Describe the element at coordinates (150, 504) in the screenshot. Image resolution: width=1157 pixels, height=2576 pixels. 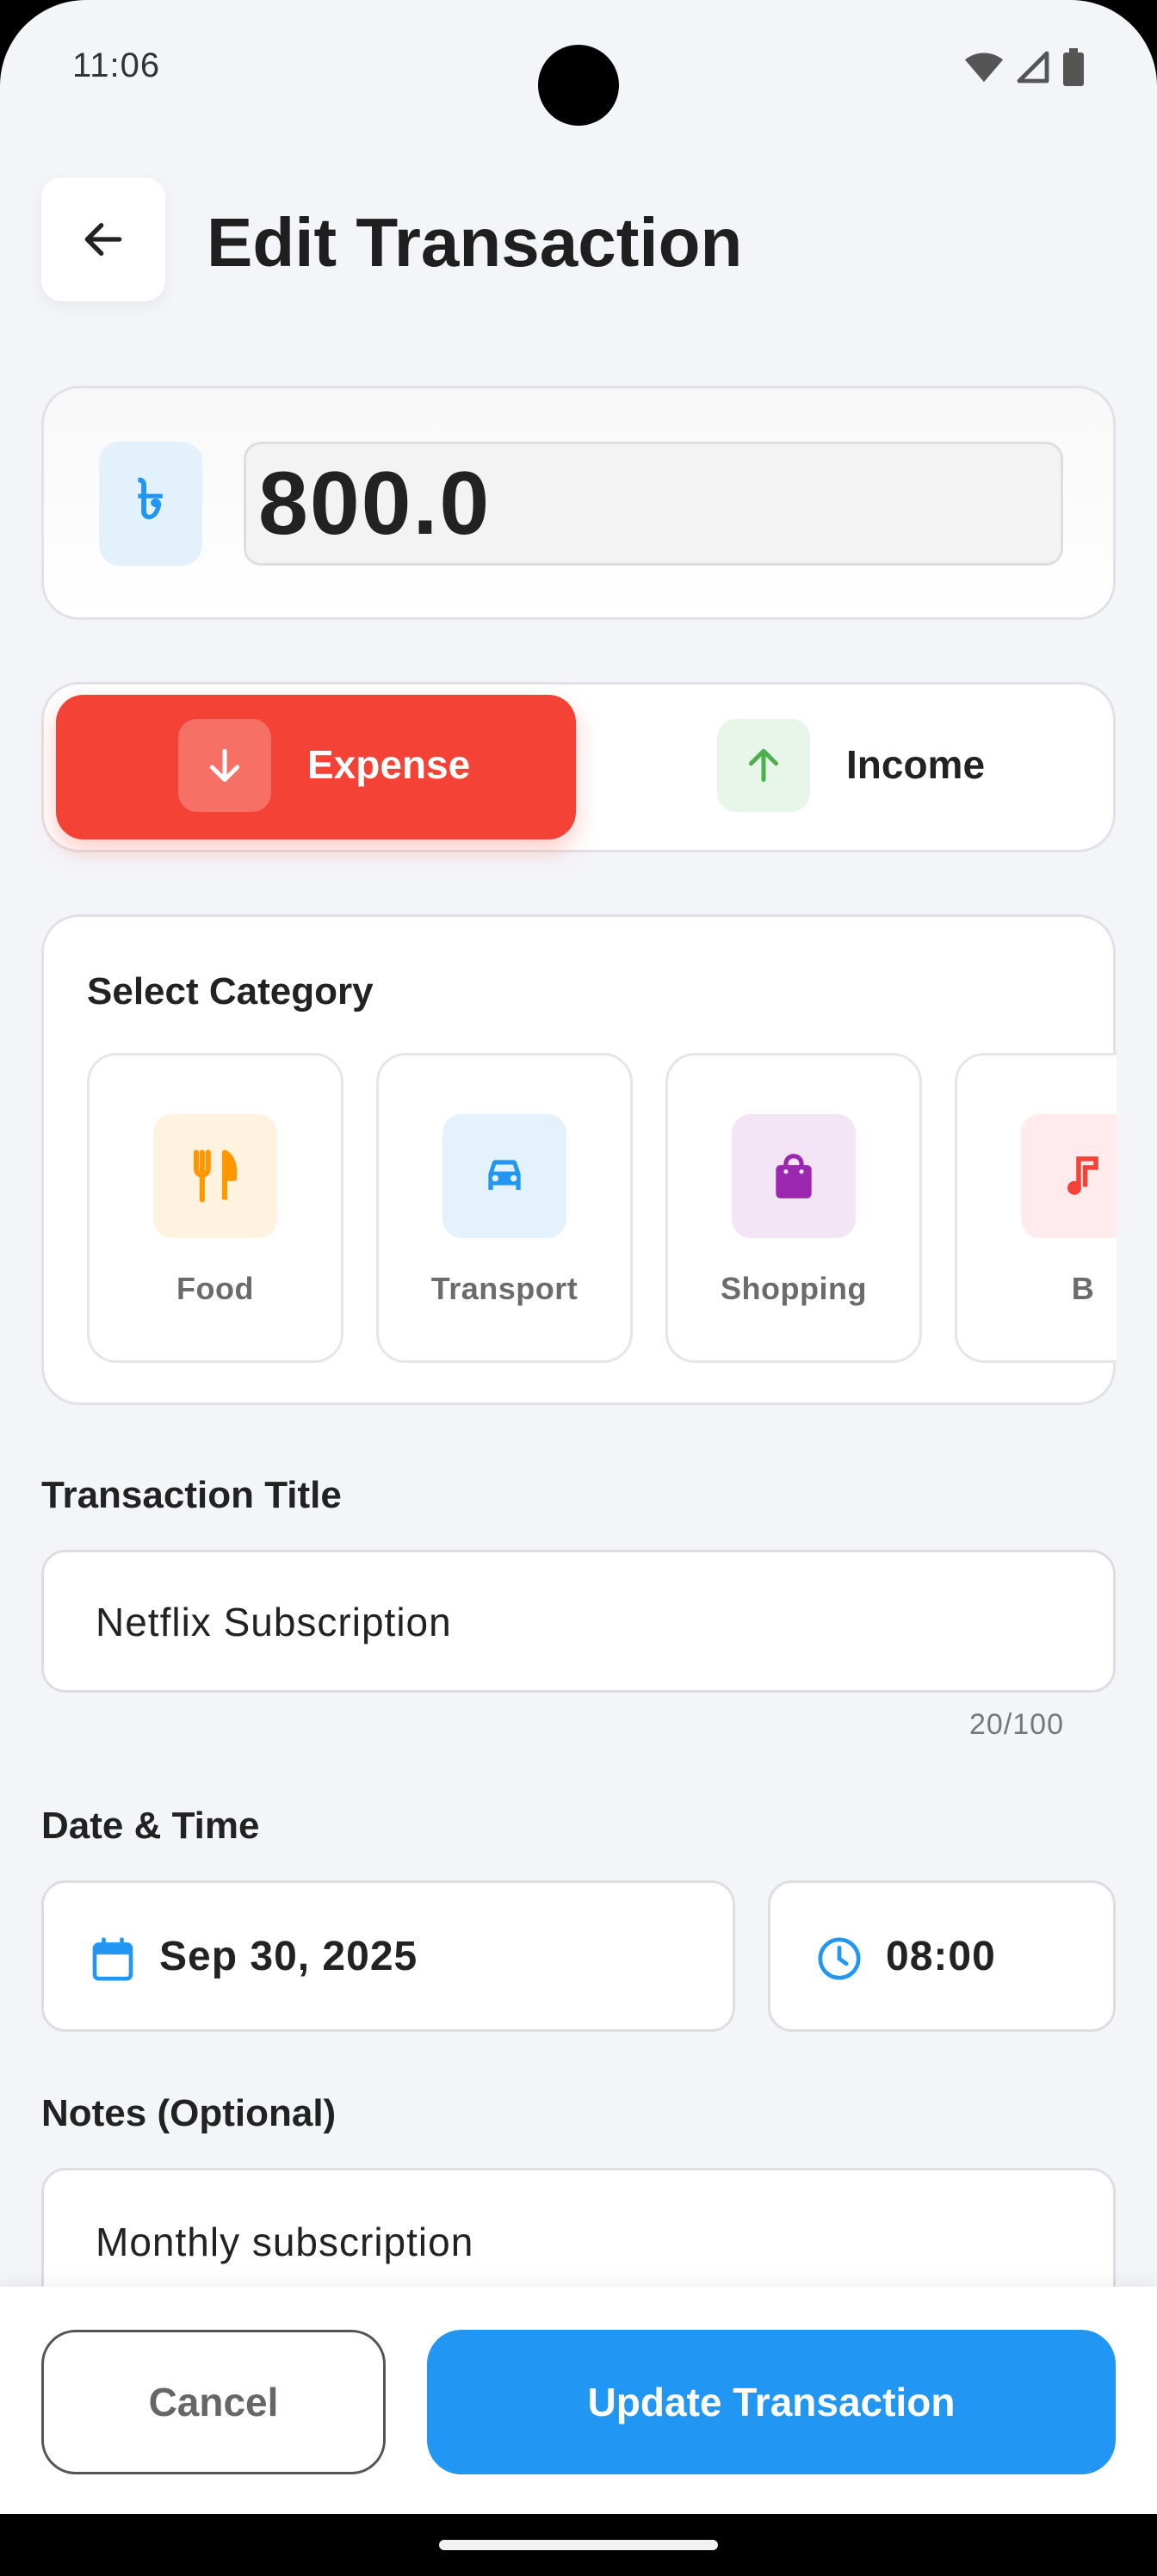
I see `currency-taka-icon: ৳` at that location.